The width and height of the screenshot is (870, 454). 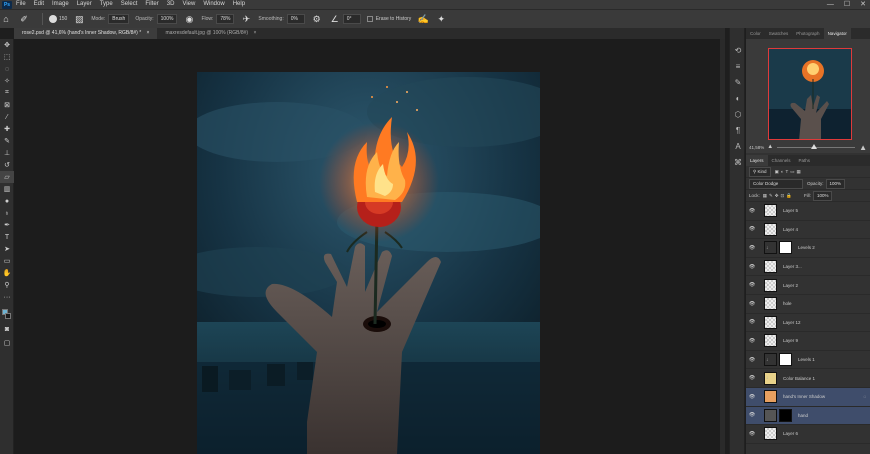 I want to click on airbrush-icon: ✈, so click(x=246, y=19).